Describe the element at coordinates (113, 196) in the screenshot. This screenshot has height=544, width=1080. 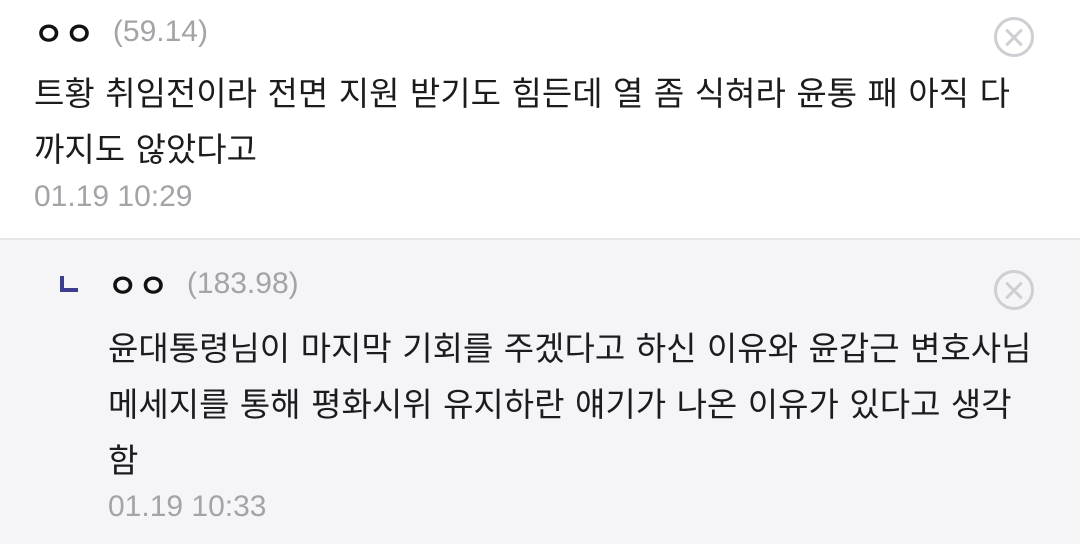
I see `comment-timestamp: 01.19 10:29` at that location.